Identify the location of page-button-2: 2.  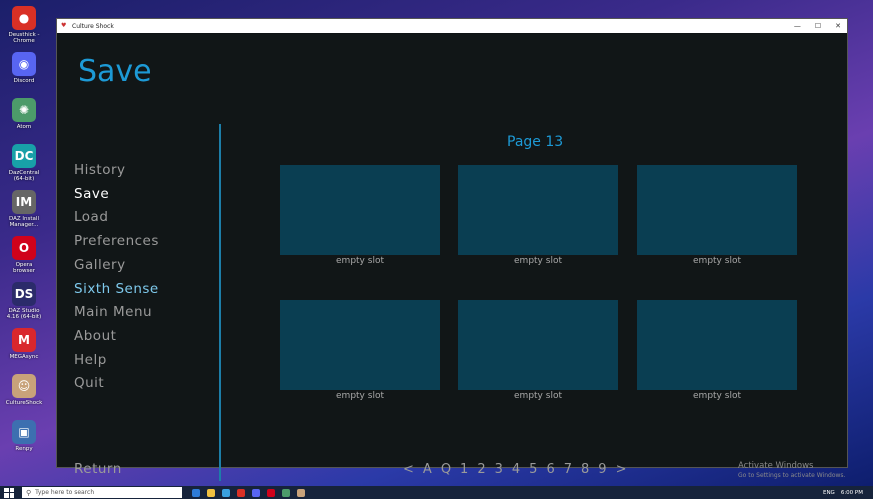
(481, 469).